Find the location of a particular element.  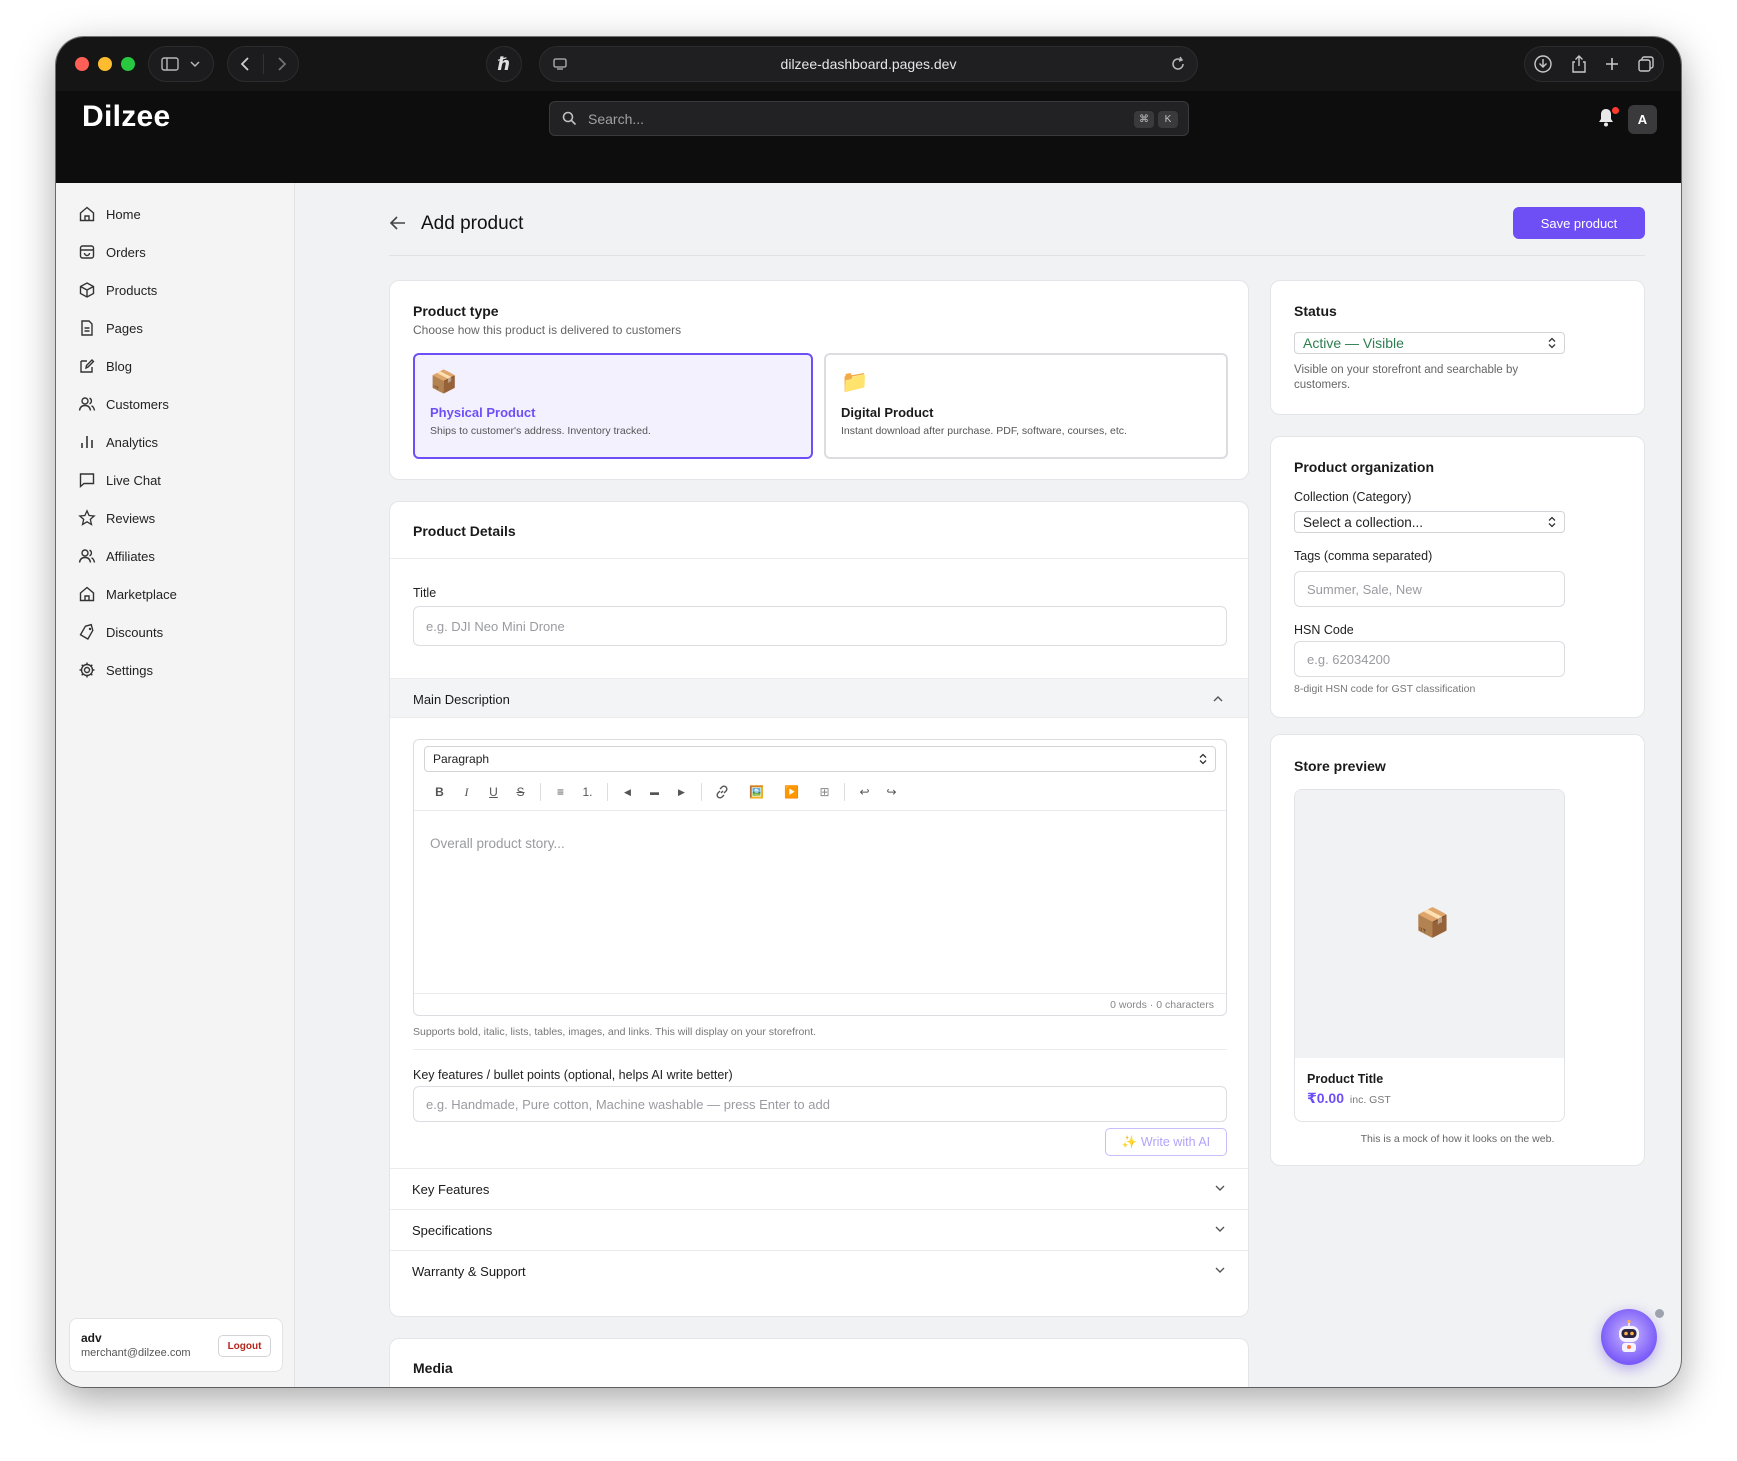

bold-button: B is located at coordinates (439, 792).